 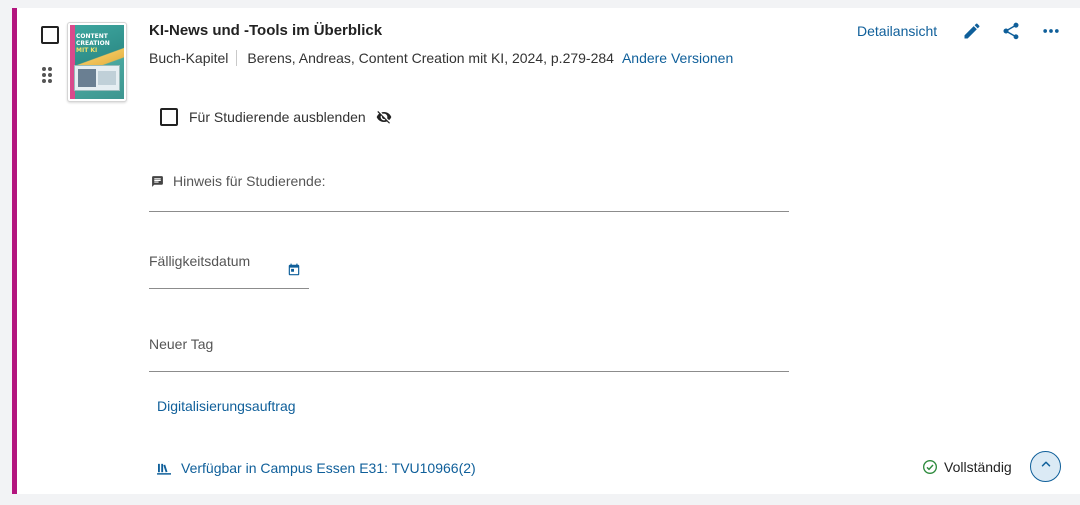 What do you see at coordinates (897, 31) in the screenshot?
I see `detail-view-link: Detailansicht` at bounding box center [897, 31].